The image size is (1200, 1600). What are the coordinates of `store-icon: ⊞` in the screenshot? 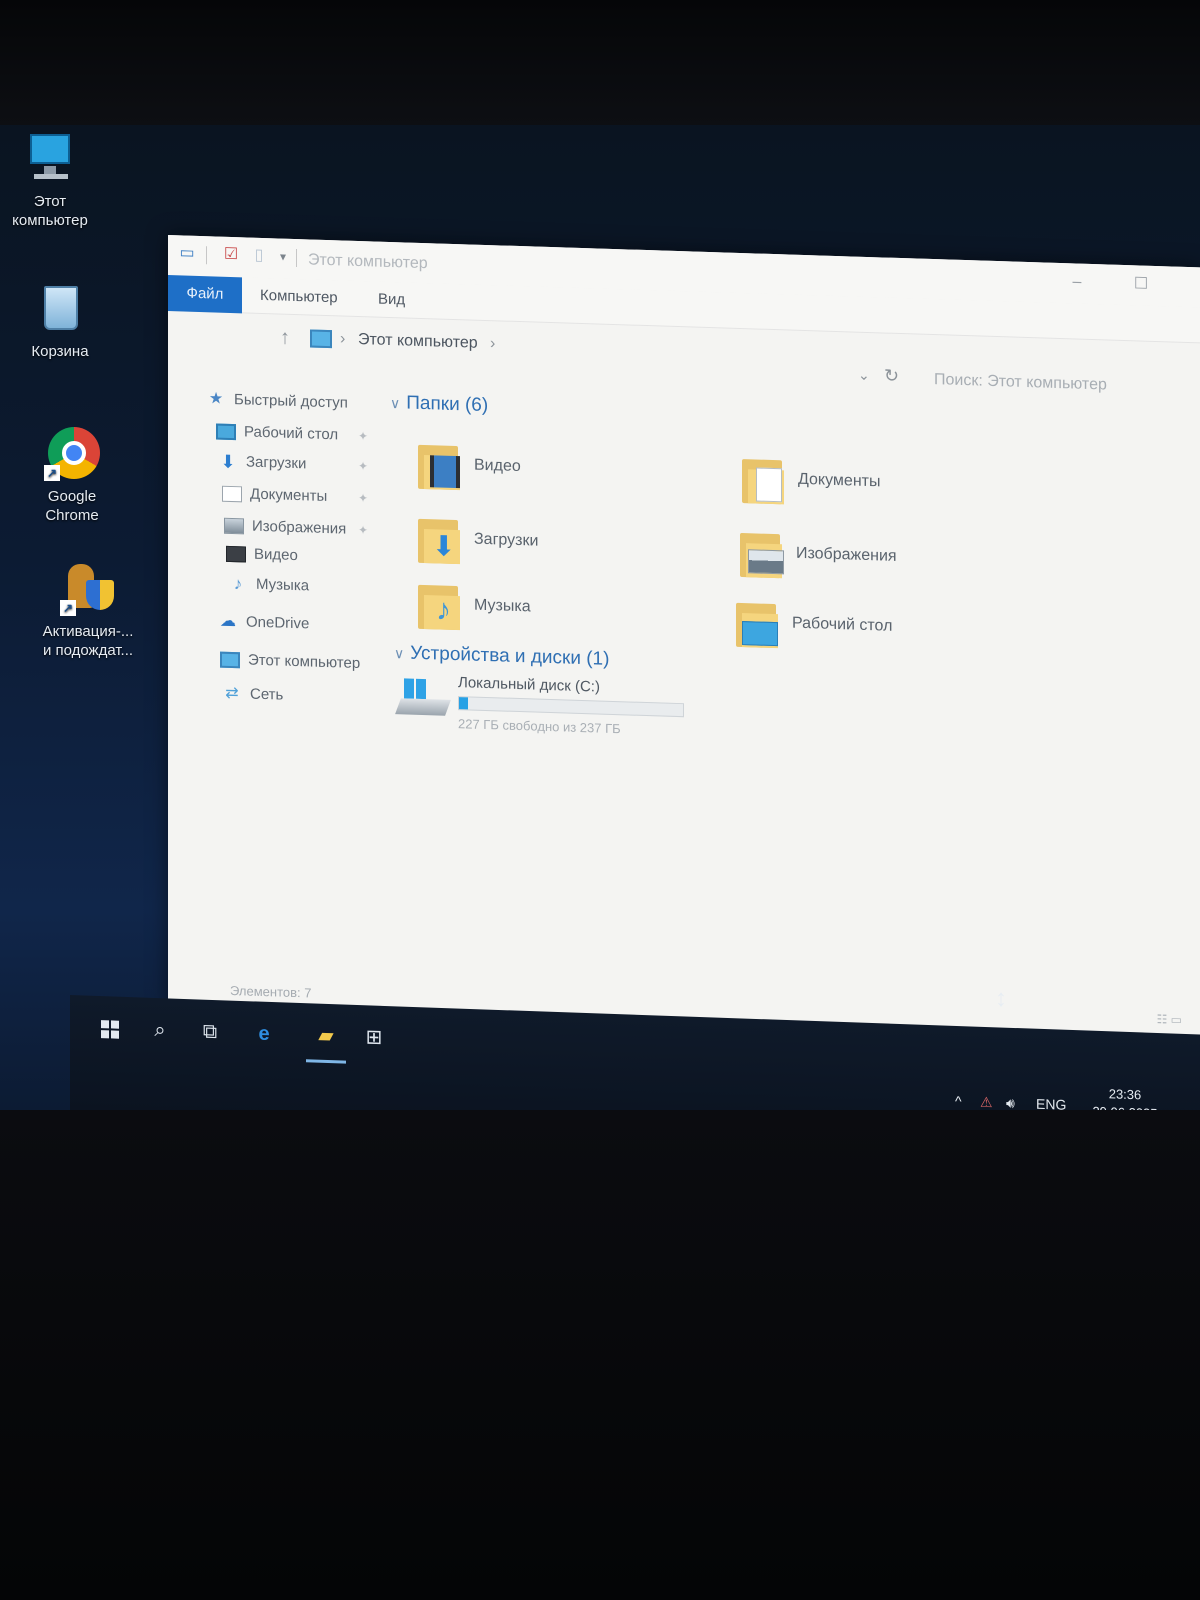 It's located at (374, 1038).